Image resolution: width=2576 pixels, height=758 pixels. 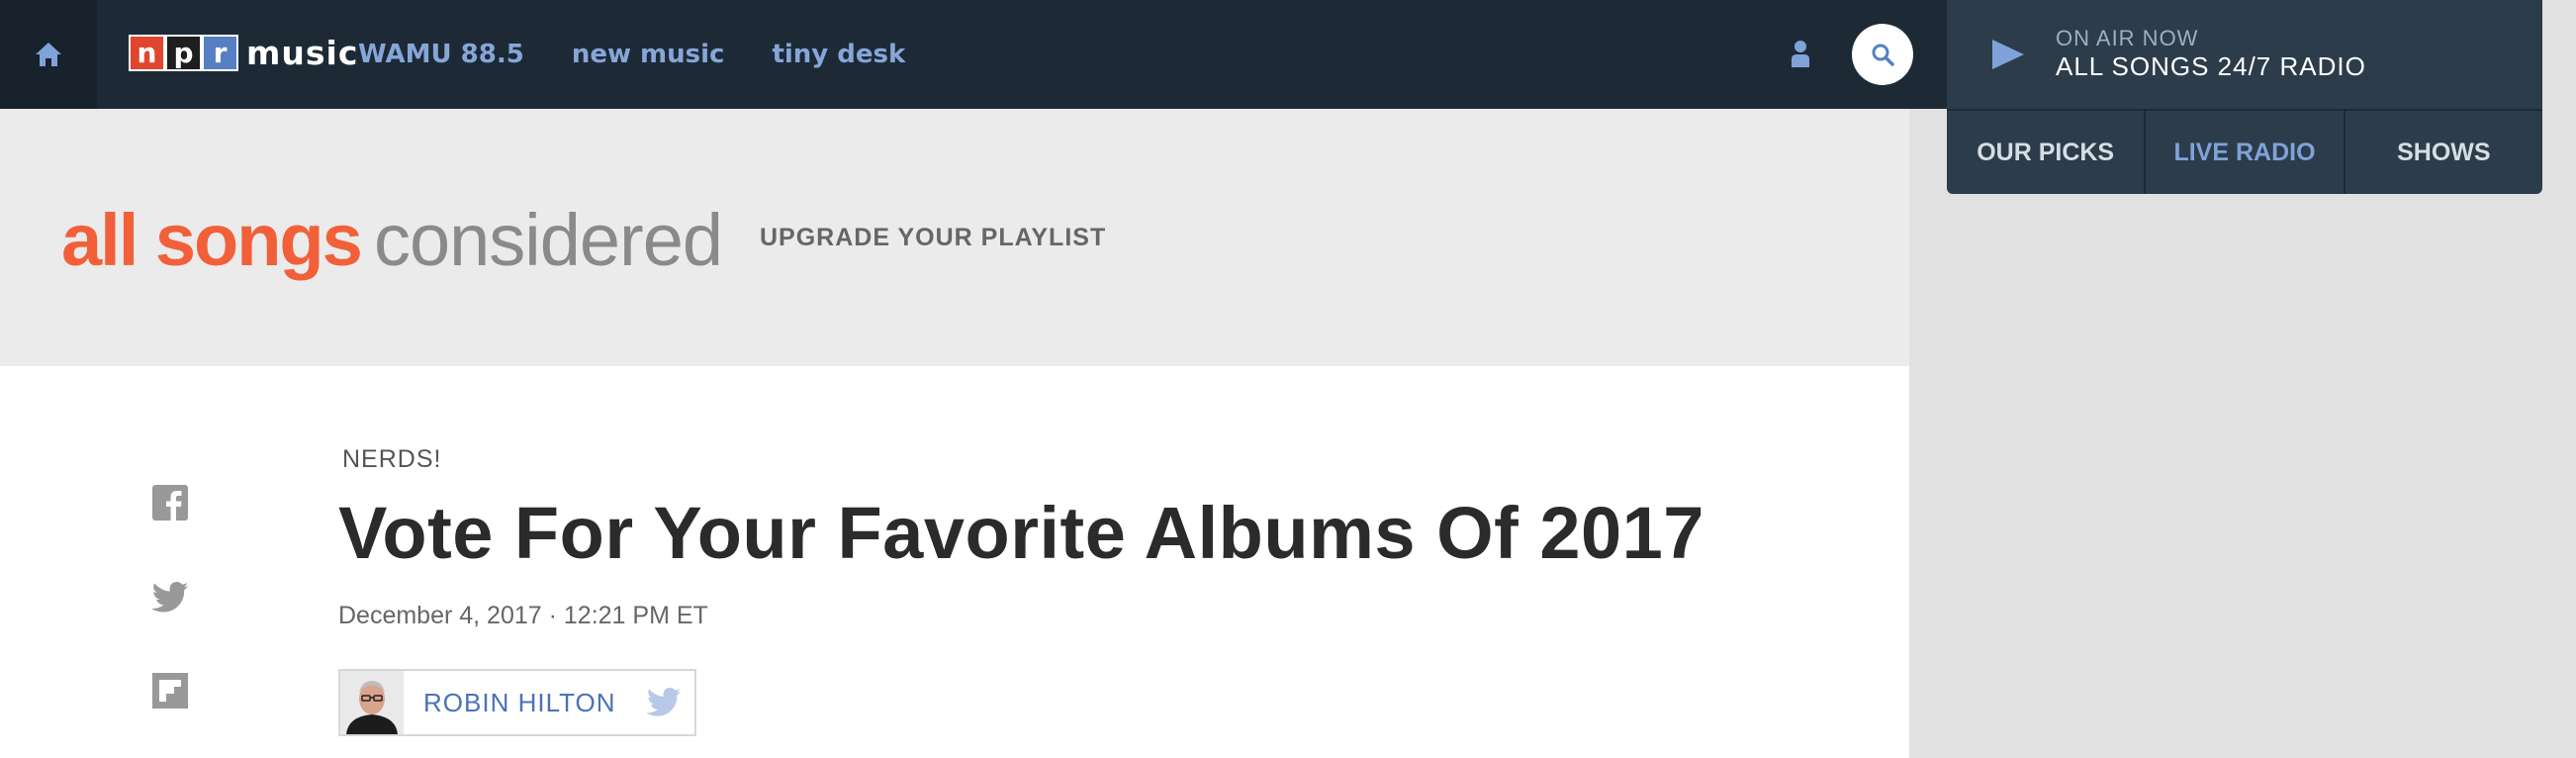 I want to click on flipboard-icon, so click(x=170, y=691).